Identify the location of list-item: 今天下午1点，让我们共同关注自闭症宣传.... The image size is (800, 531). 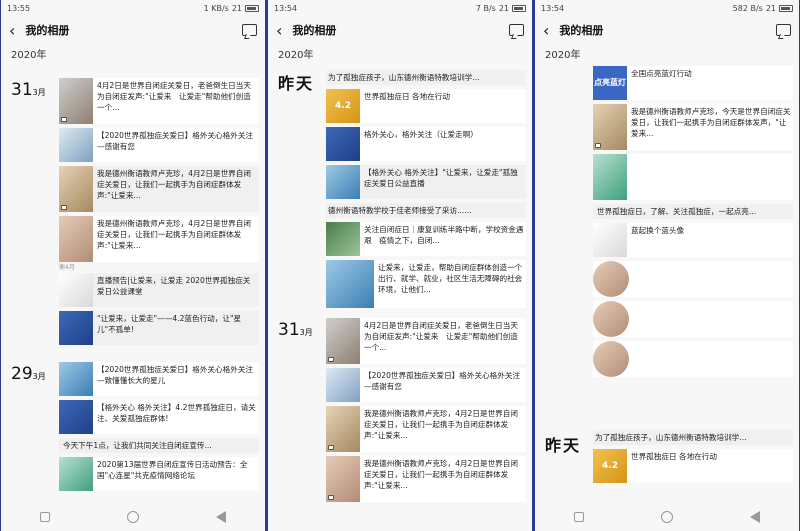
(159, 445).